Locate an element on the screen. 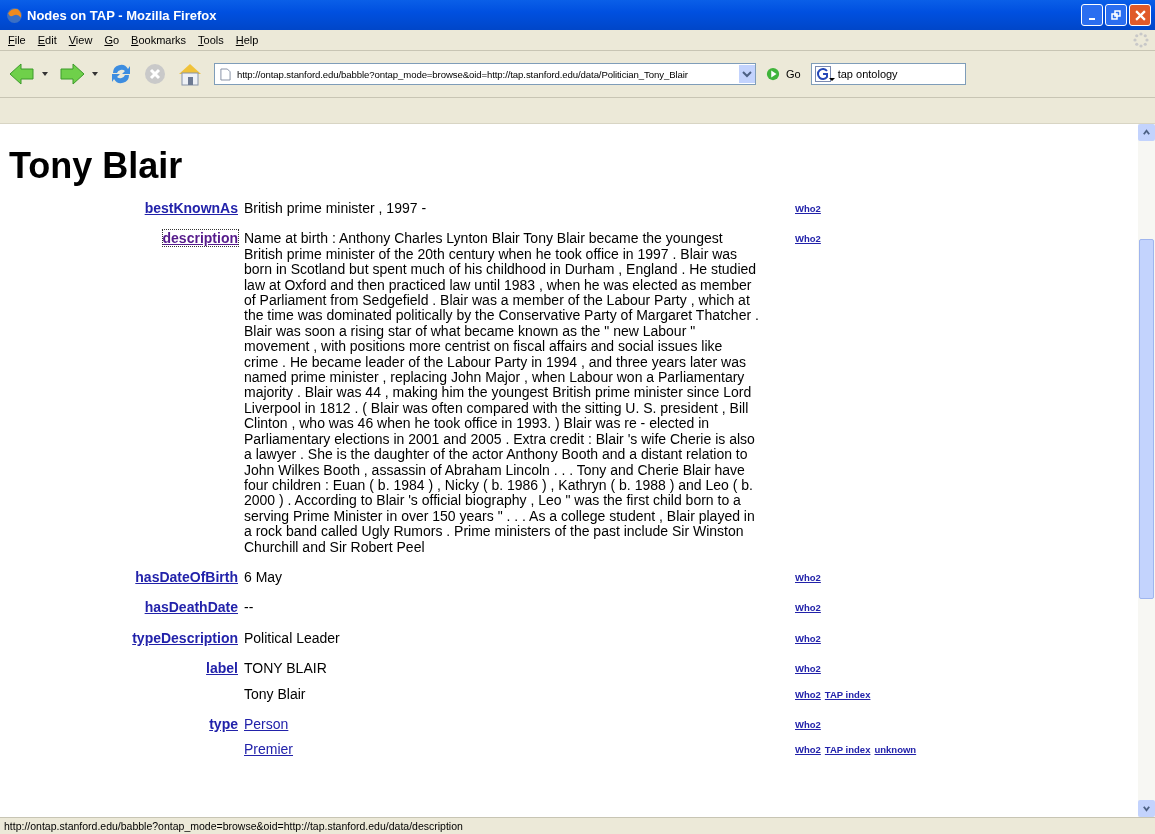 This screenshot has height=834, width=1155. property-link: hasDateOfBirth is located at coordinates (186, 576).